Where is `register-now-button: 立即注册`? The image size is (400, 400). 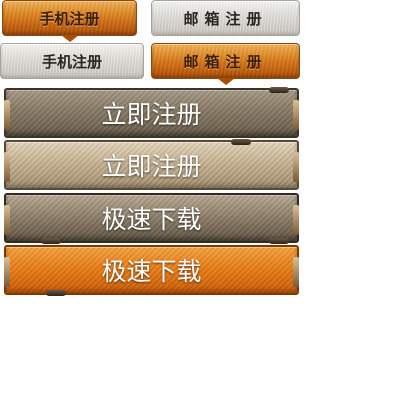
register-now-button: 立即注册 is located at coordinates (151, 112).